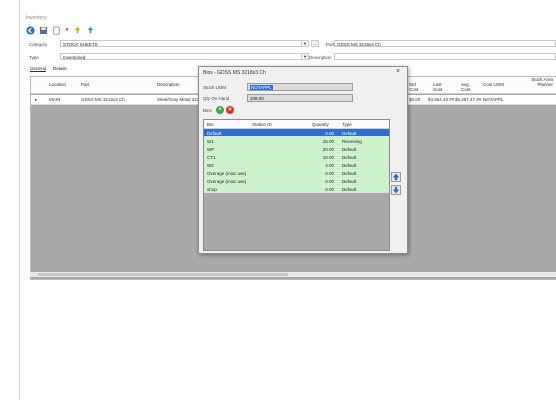  What do you see at coordinates (296, 124) in the screenshot?
I see `bins-header: Bin Station ID Quantity Type` at bounding box center [296, 124].